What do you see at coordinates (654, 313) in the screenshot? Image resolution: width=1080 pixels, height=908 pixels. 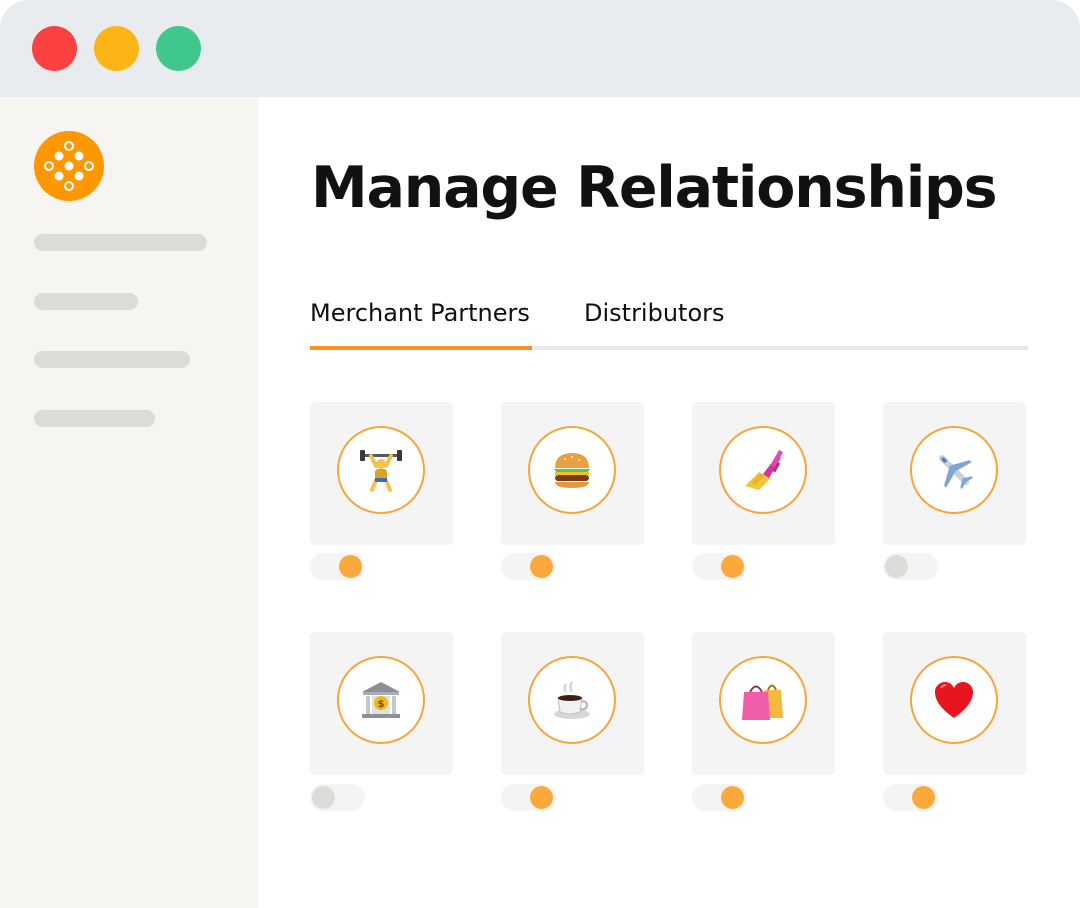 I see `tab-label: Distributors` at bounding box center [654, 313].